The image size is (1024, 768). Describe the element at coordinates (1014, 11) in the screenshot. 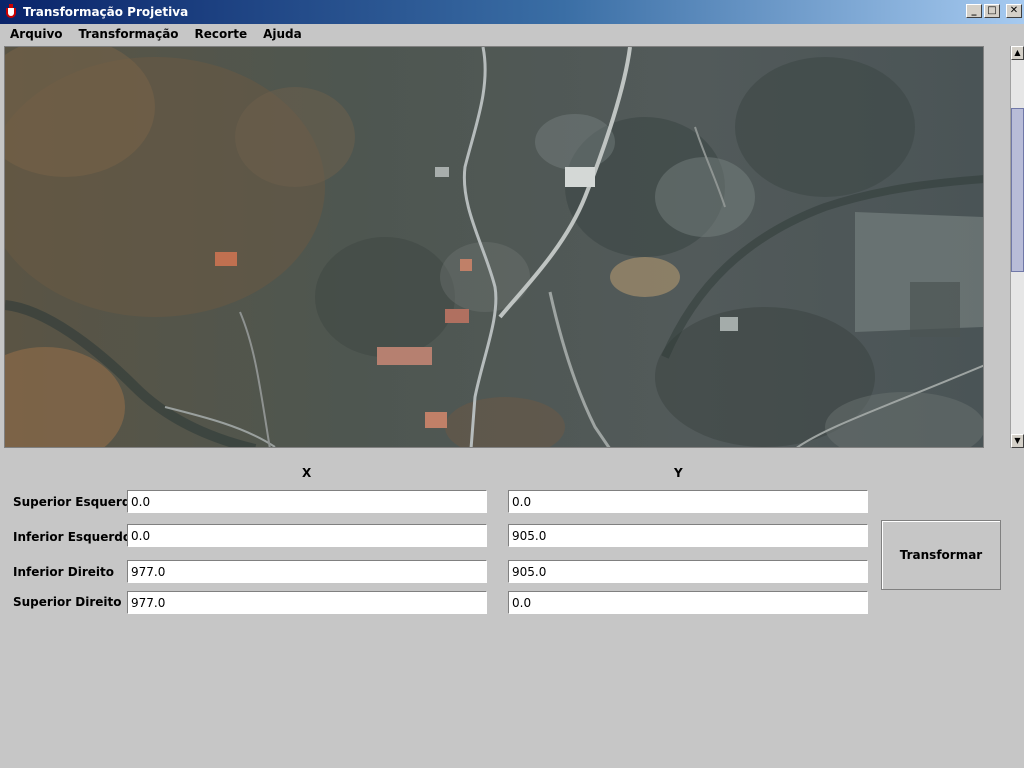

I see `close-button: ✕` at that location.